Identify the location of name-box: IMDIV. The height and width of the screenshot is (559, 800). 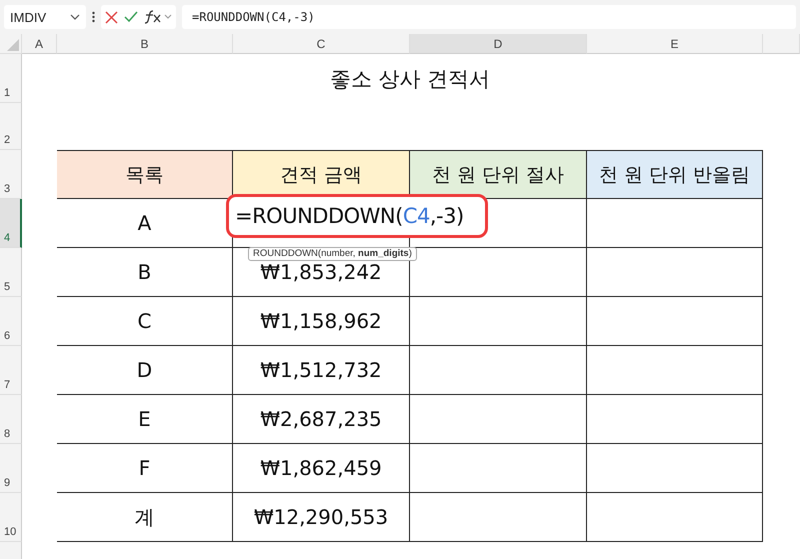
(45, 17).